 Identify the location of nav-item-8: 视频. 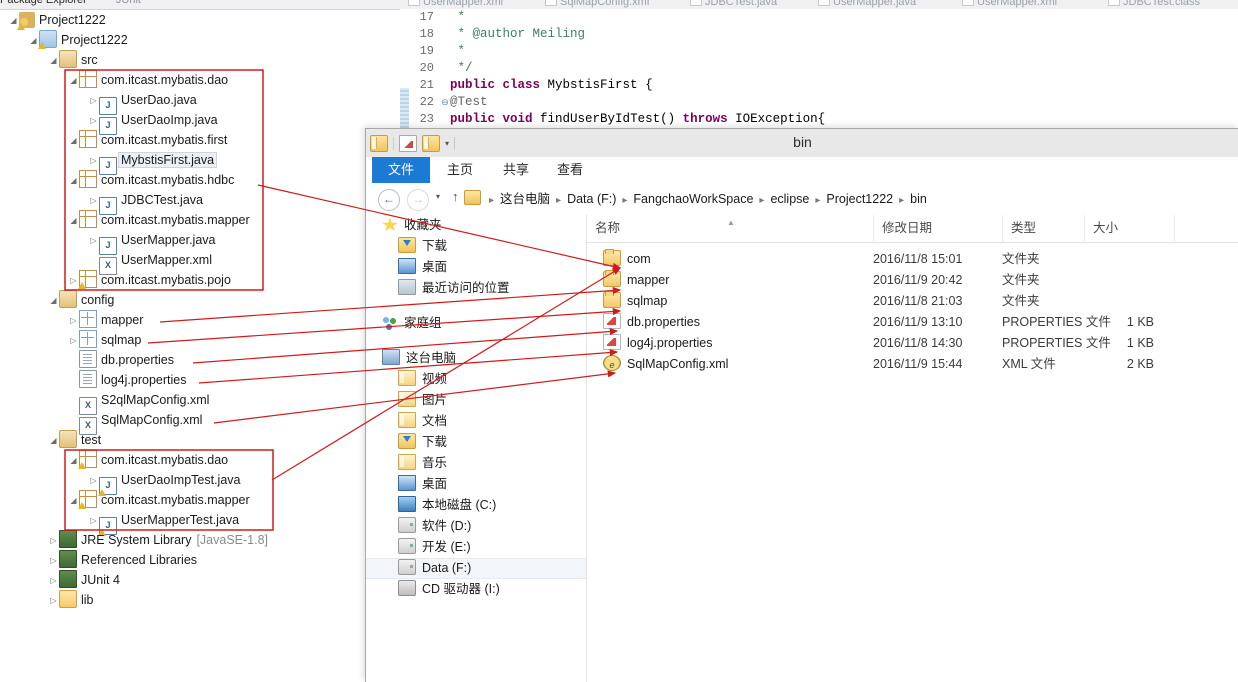
(476, 379).